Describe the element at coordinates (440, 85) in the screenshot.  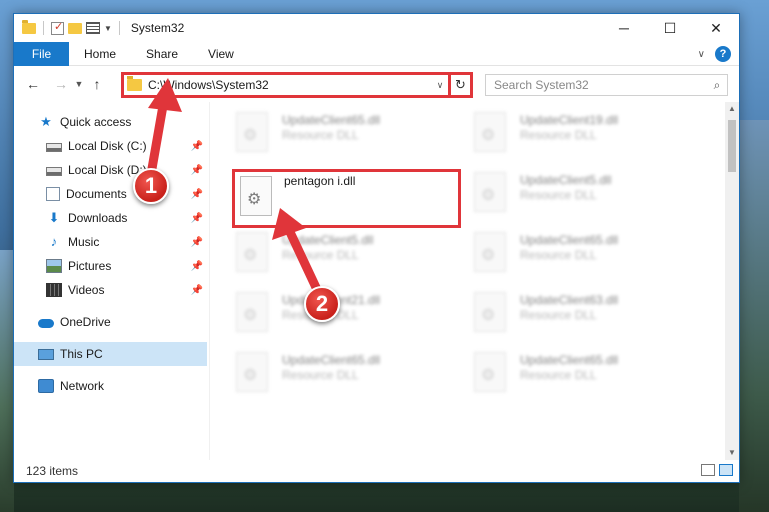
I see `address-dropdown-icon: ∨` at that location.